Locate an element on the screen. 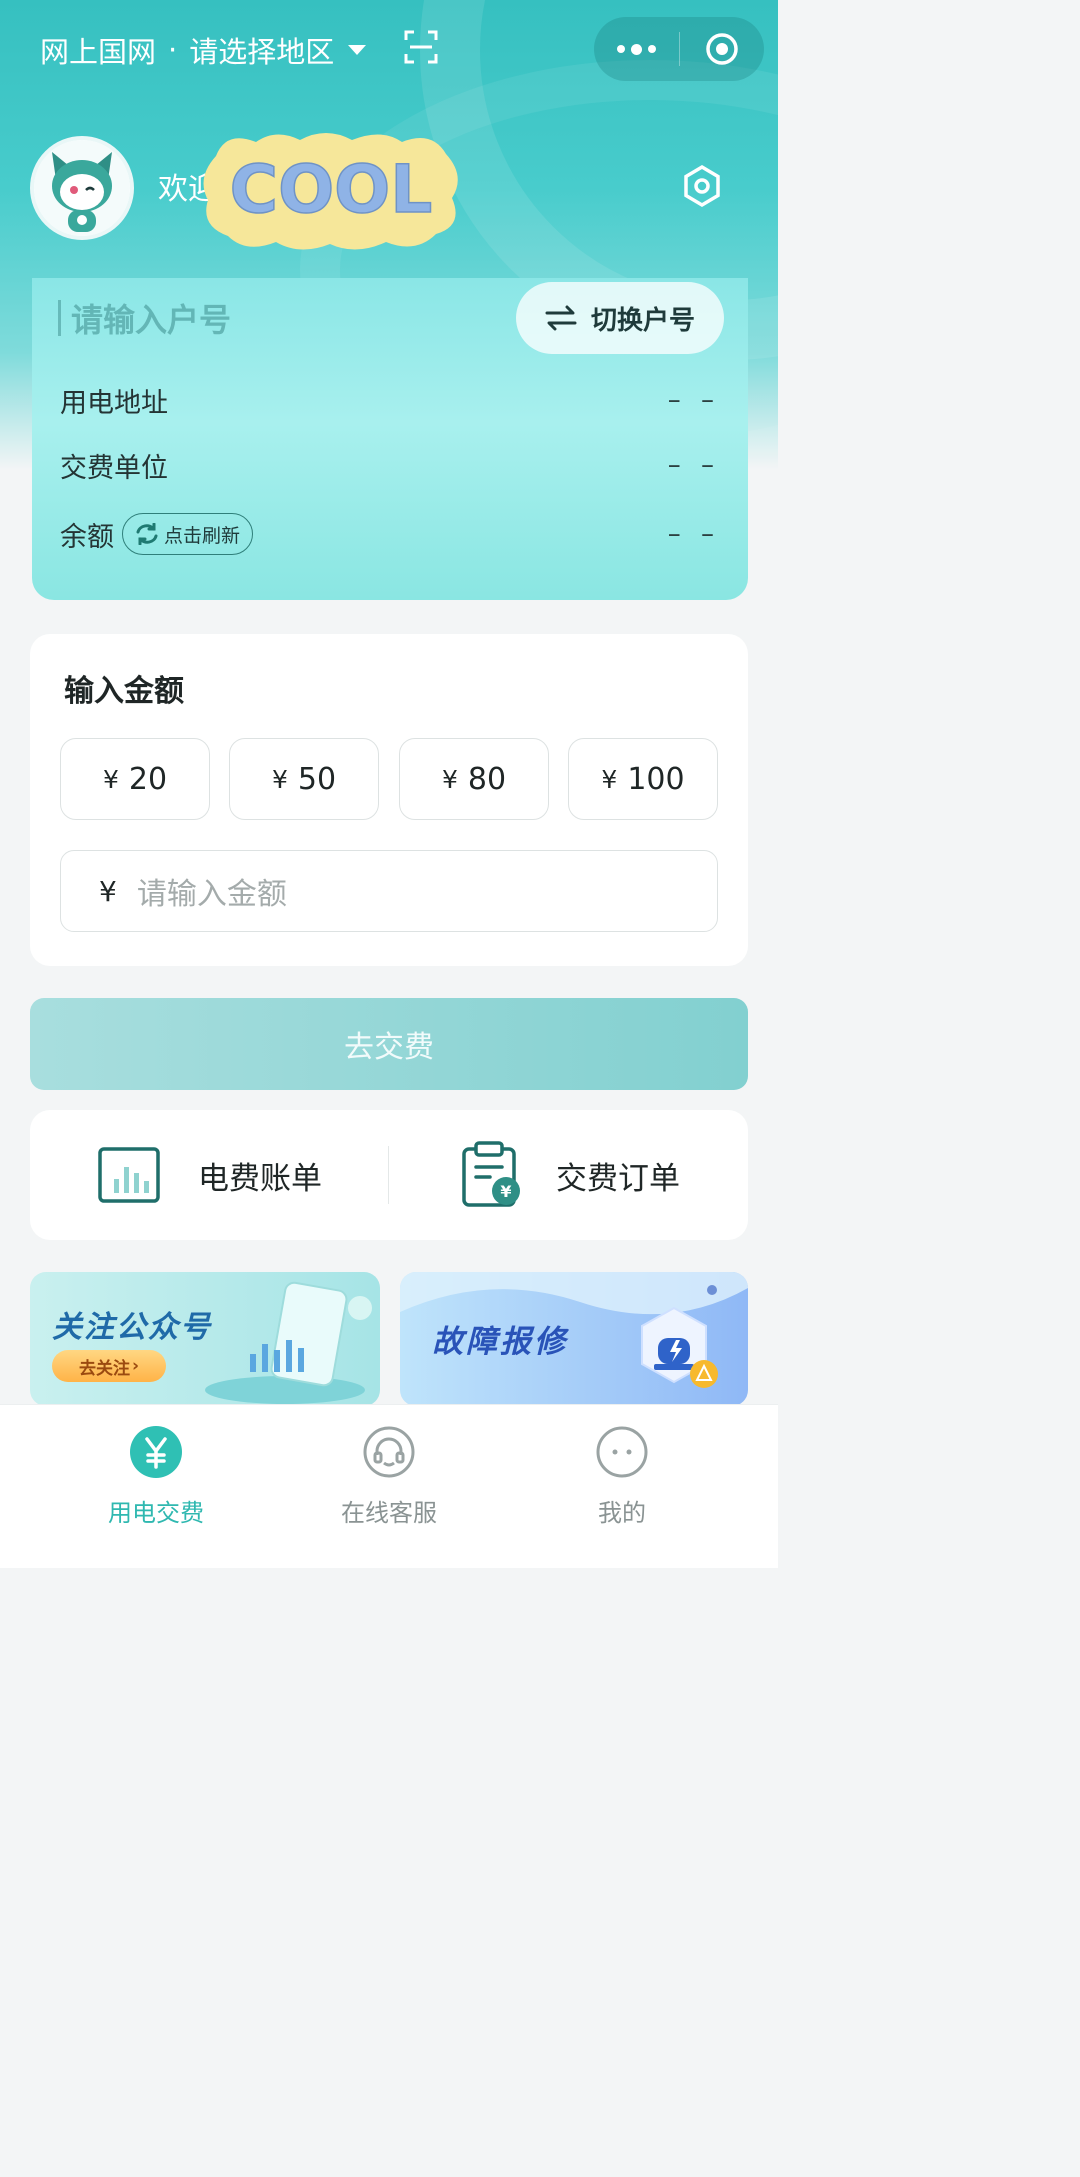 This screenshot has width=1080, height=2177. tab-label: 在线客服 is located at coordinates (389, 1513).